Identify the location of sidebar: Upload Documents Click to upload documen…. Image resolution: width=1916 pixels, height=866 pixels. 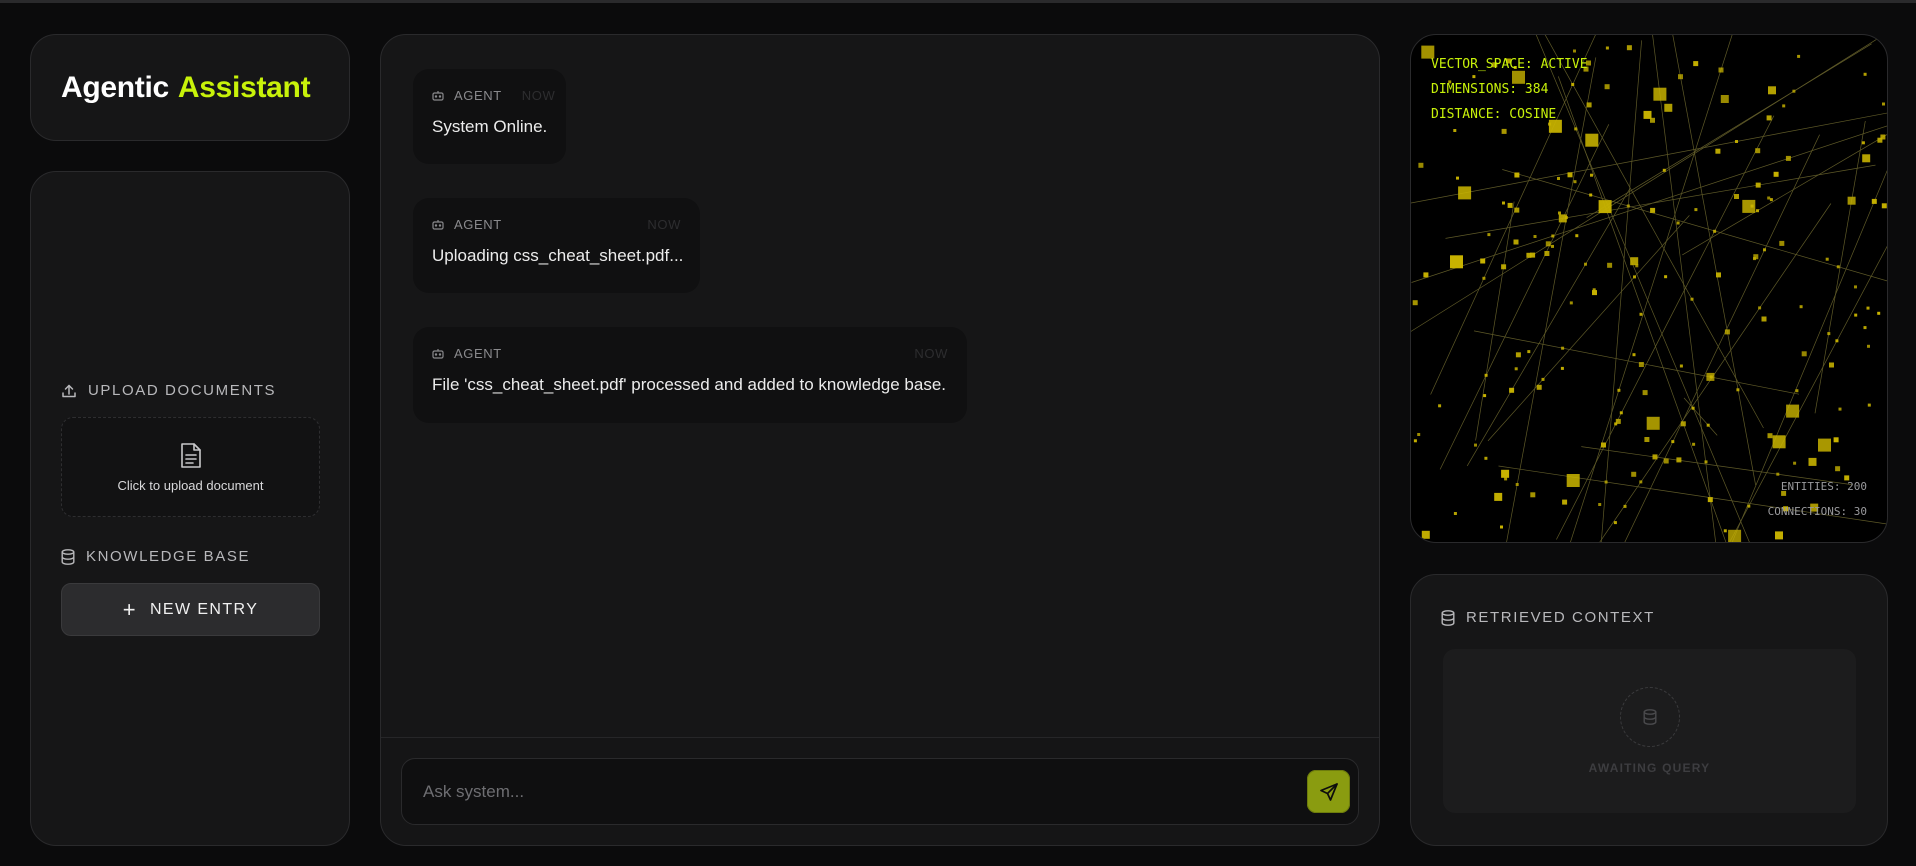
(190, 508).